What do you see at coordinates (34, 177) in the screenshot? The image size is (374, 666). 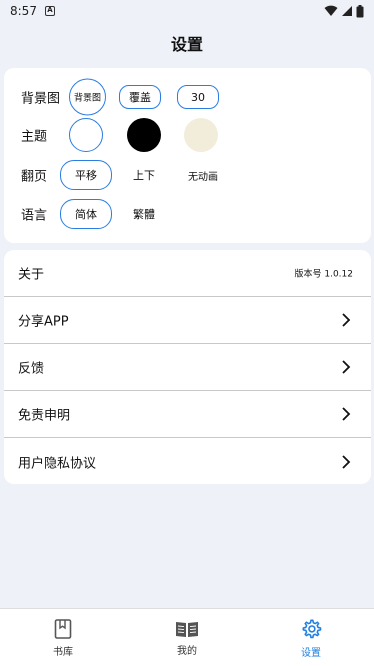 I see `flip-label: 翻页` at bounding box center [34, 177].